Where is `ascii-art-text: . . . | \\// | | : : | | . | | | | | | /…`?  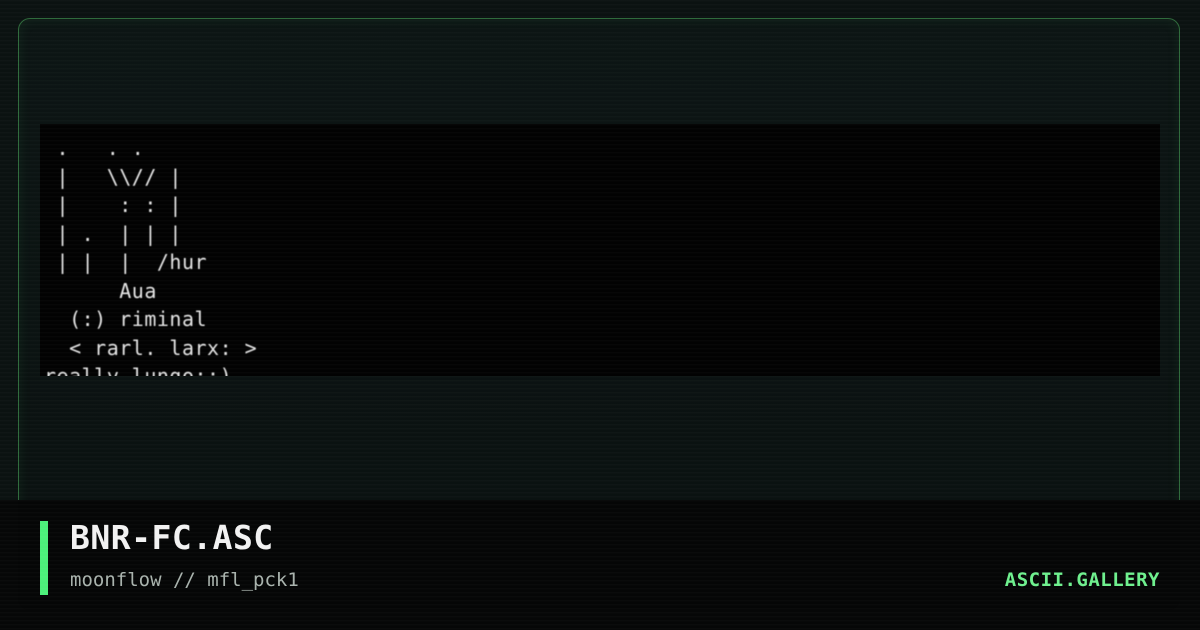 ascii-art-text: . . . | \\// | | : : | | . | | | | | | /… is located at coordinates (151, 256).